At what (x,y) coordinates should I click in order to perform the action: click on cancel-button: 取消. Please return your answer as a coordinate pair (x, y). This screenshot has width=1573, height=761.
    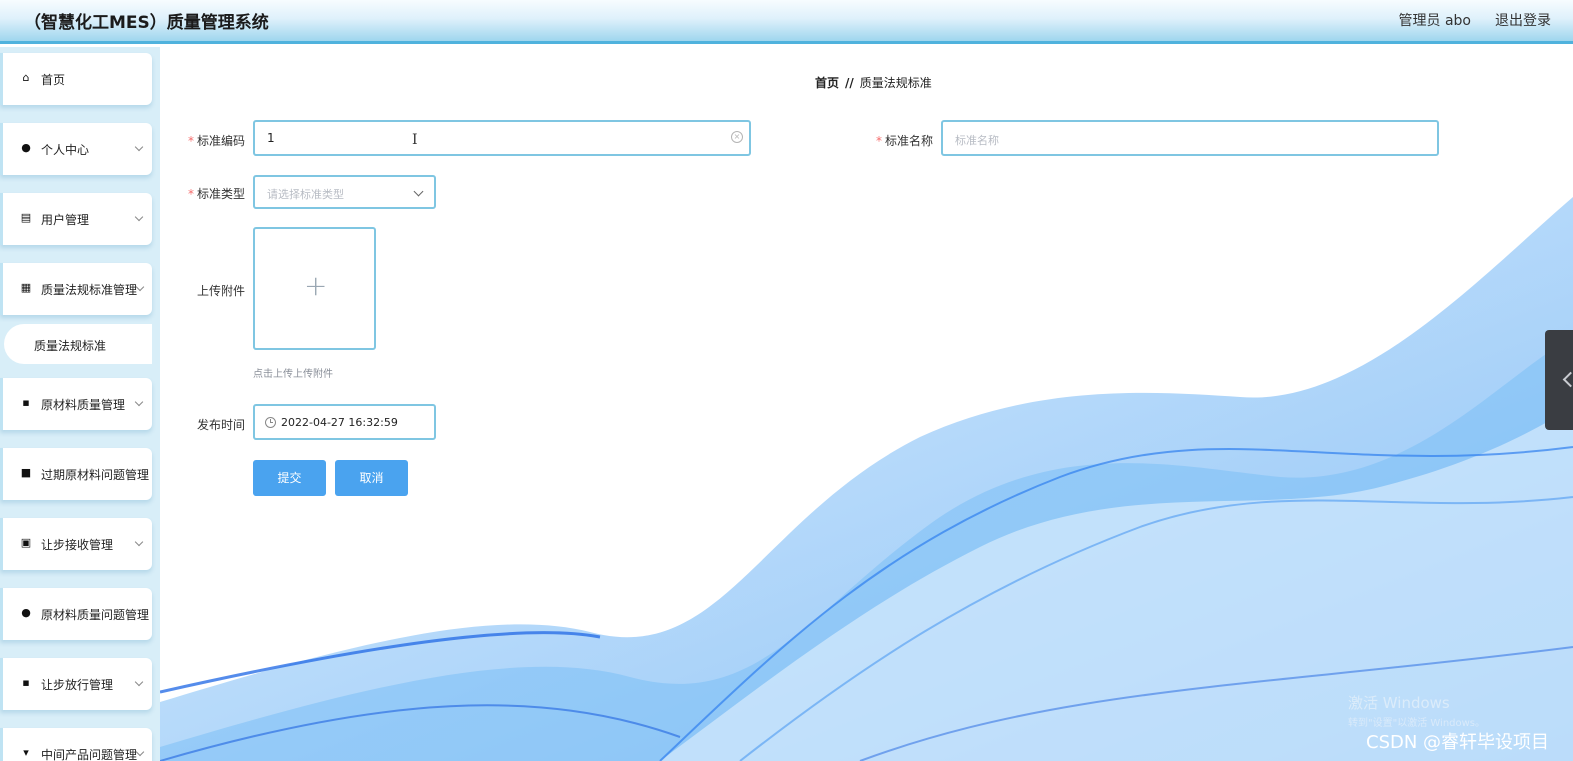
    Looking at the image, I should click on (371, 478).